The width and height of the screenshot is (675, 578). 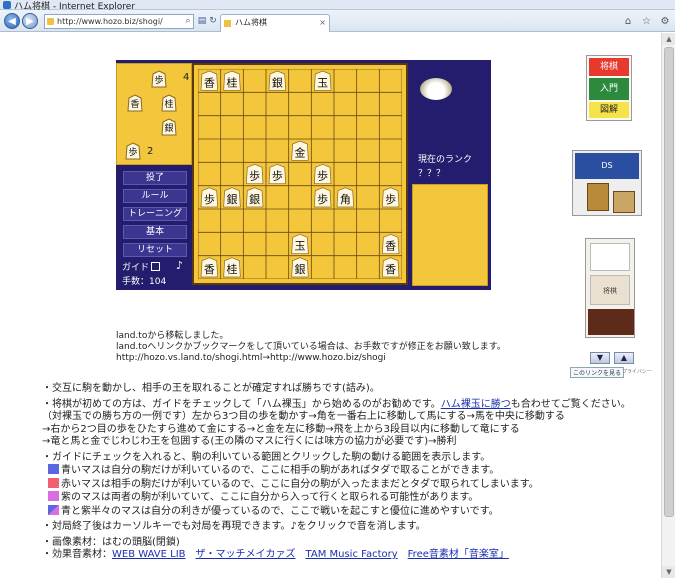 I want to click on vertical-scrollbar: ▲ ▼, so click(x=668, y=305).